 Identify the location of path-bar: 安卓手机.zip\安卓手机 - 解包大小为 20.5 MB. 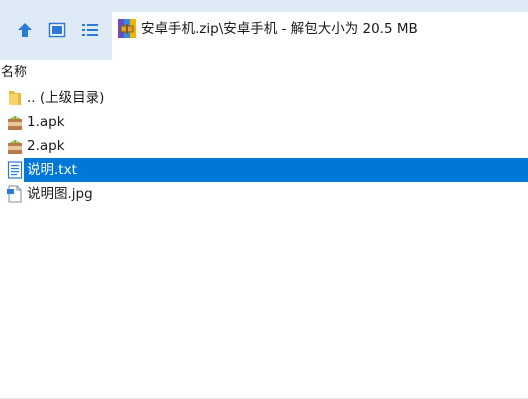
(320, 29).